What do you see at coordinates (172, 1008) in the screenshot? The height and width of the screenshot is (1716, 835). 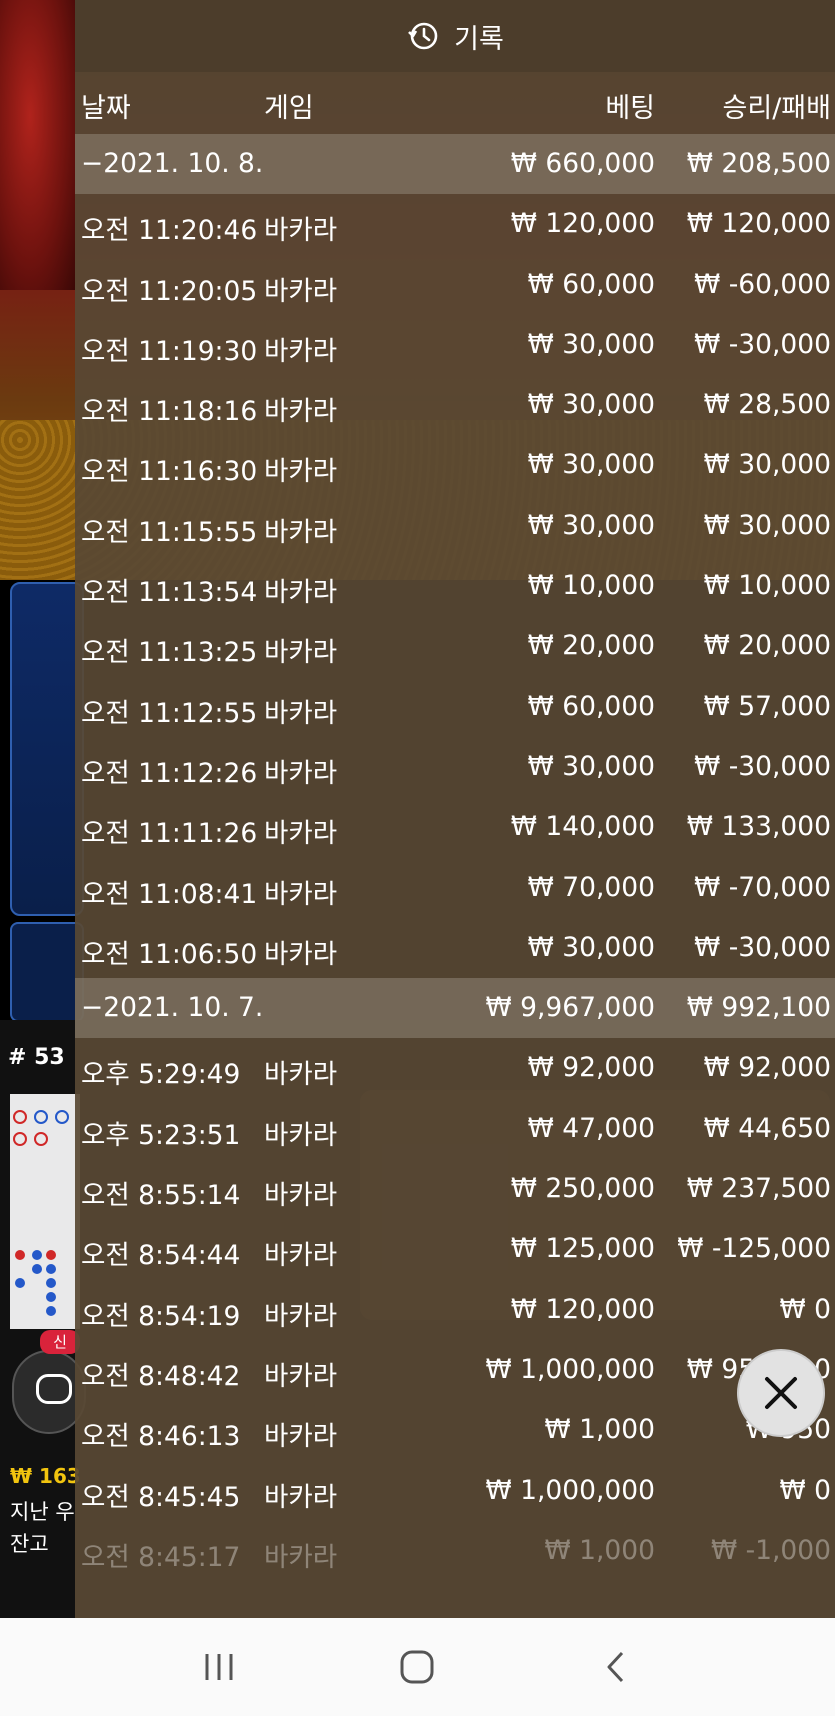 I see `row-date: −2021. 10. 7.` at bounding box center [172, 1008].